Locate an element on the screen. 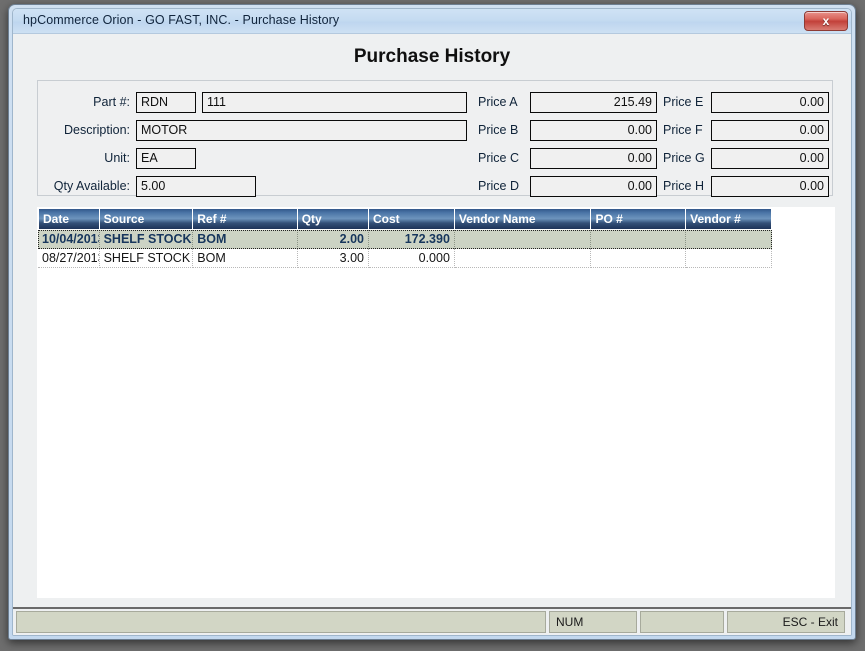 Image resolution: width=865 pixels, height=651 pixels. unit-input: EA is located at coordinates (166, 158).